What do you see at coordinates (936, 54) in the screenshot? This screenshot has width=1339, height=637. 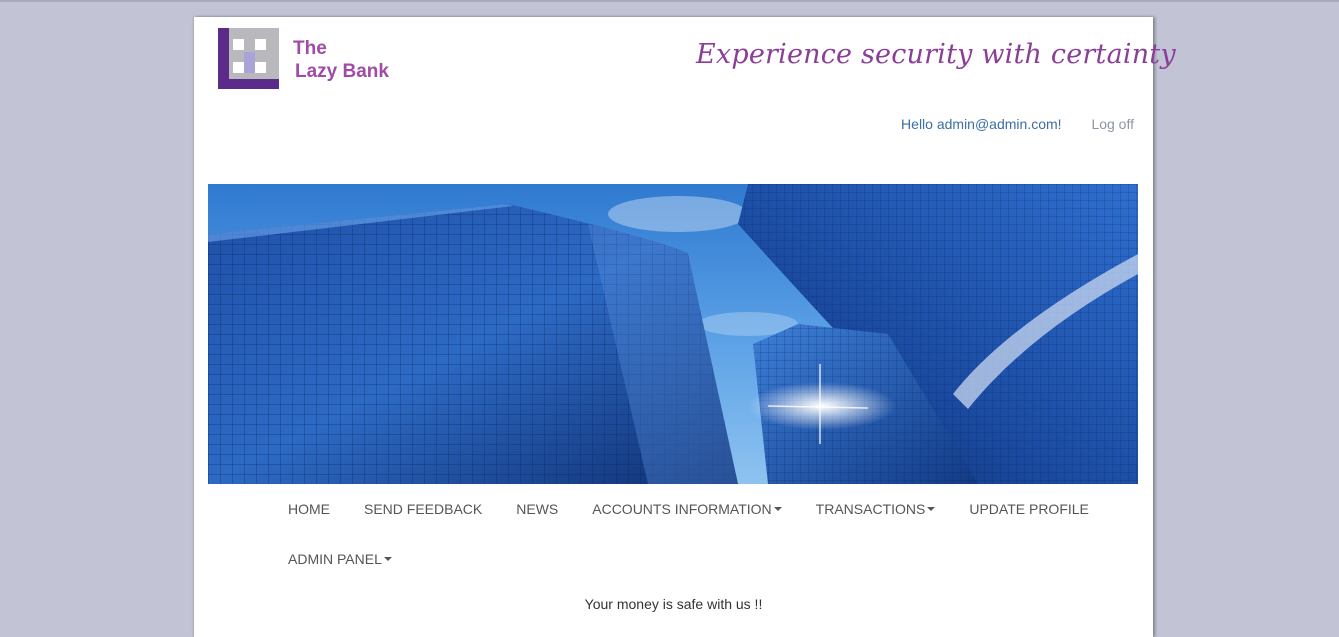 I see `tagline: Experience security with certainty` at bounding box center [936, 54].